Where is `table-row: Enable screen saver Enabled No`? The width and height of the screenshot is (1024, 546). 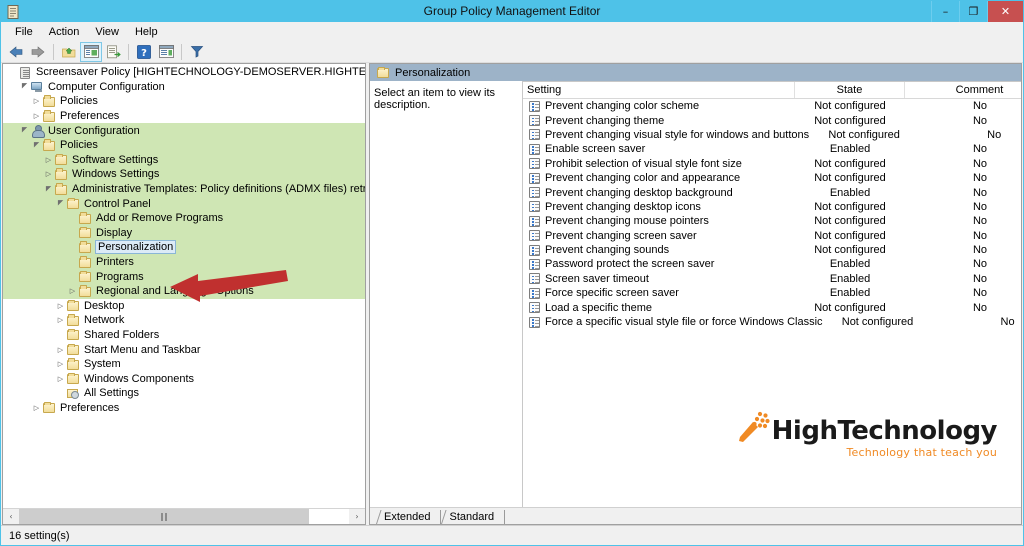
table-row: Enable screen saver Enabled No is located at coordinates (772, 149).